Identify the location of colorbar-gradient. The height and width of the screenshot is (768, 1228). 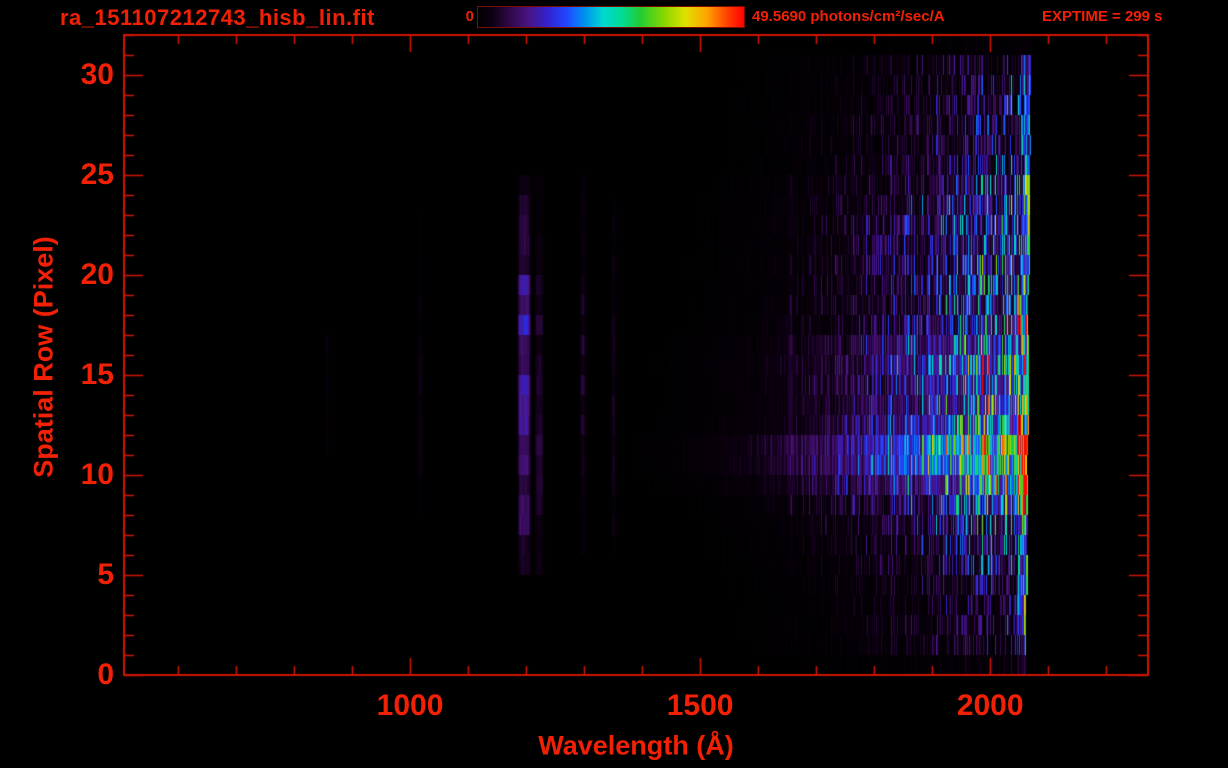
(611, 17).